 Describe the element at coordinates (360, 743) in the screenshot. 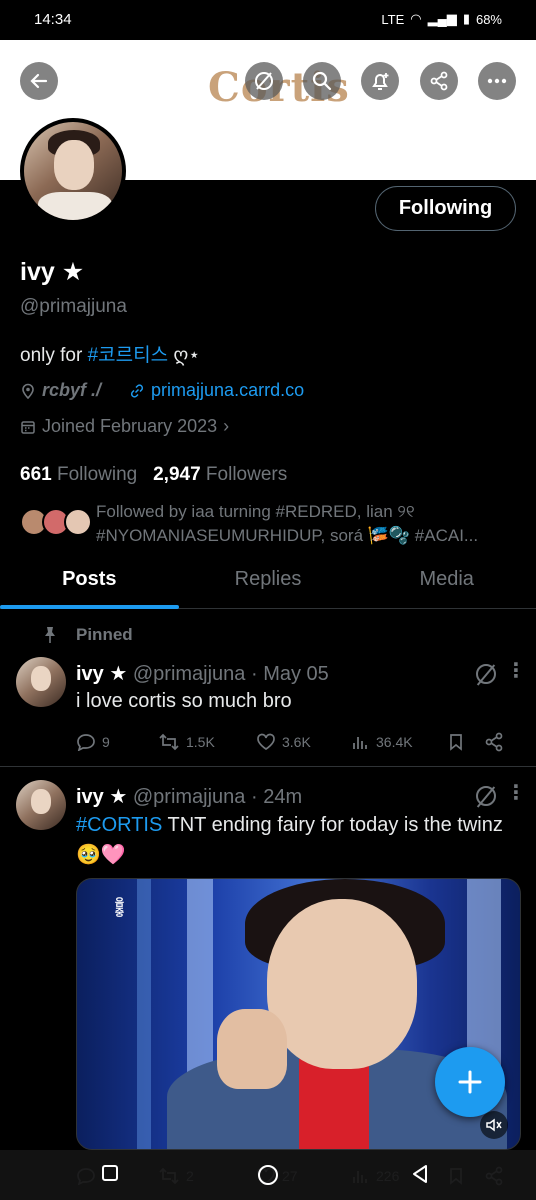

I see `views-chart-icon` at that location.